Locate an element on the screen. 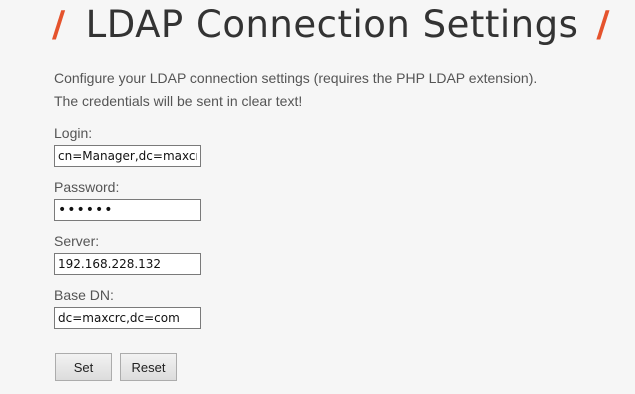  server-field-group: Server: is located at coordinates (127, 253).